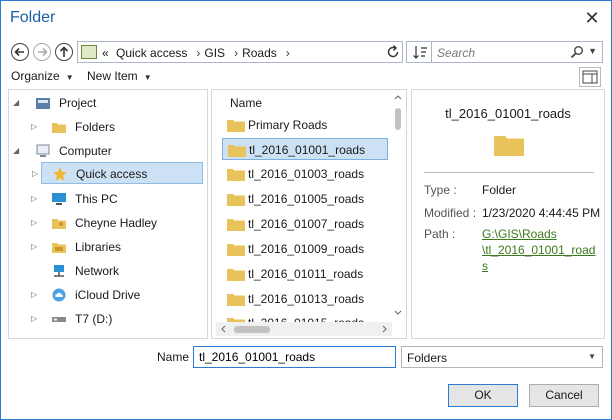  I want to click on ok-button: OK, so click(483, 395).